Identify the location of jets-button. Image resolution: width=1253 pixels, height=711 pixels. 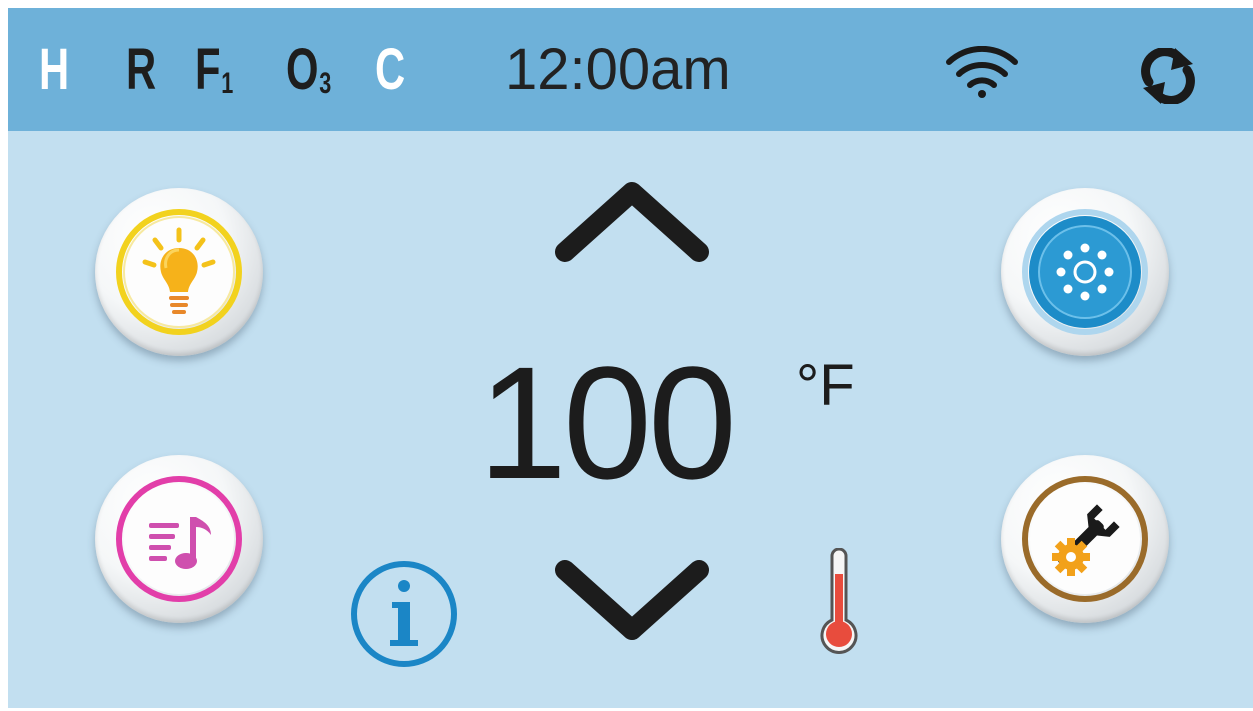
(1085, 272).